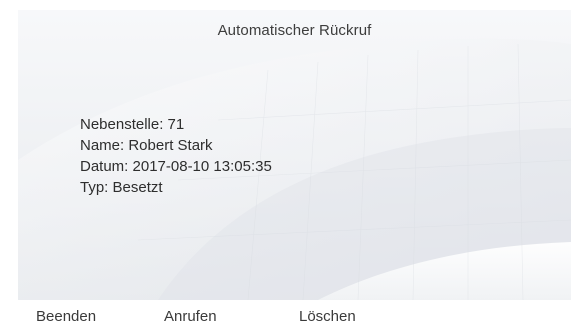 The height and width of the screenshot is (326, 571). Describe the element at coordinates (121, 187) in the screenshot. I see `type-text: Typ: Besetzt` at that location.